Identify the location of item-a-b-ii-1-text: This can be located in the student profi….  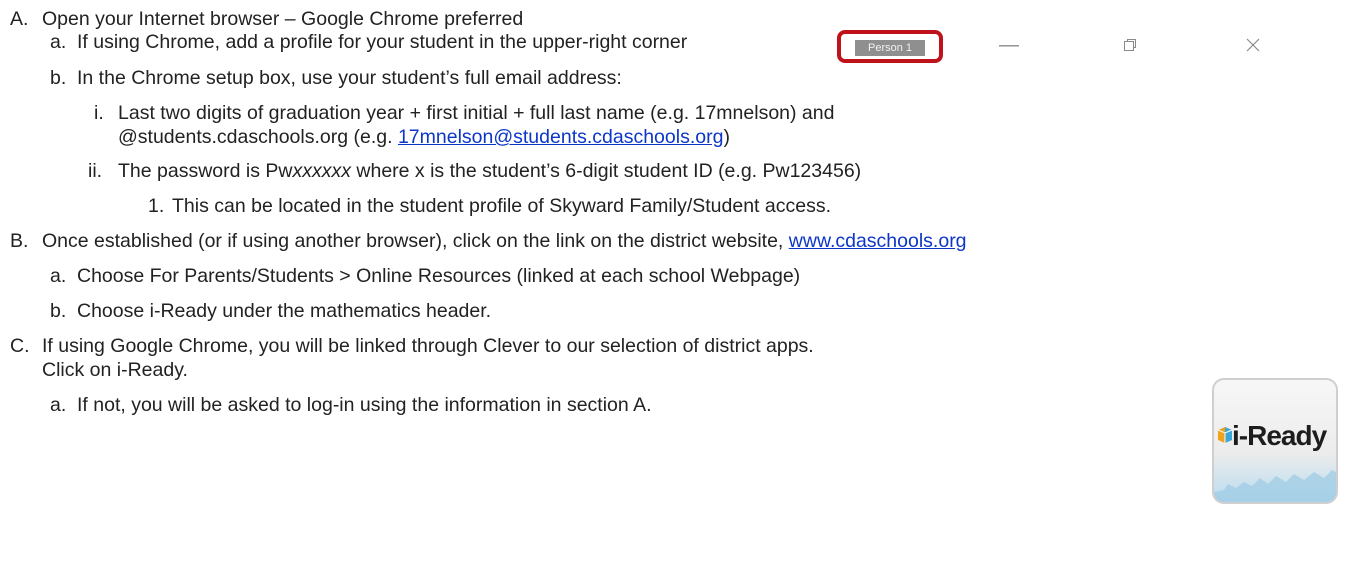
(502, 206).